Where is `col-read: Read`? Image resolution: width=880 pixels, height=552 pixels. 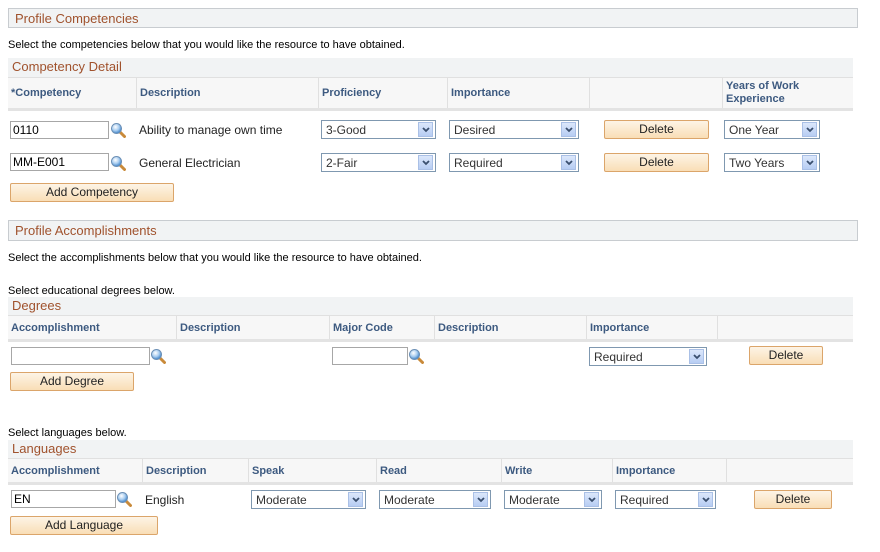 col-read: Read is located at coordinates (439, 470).